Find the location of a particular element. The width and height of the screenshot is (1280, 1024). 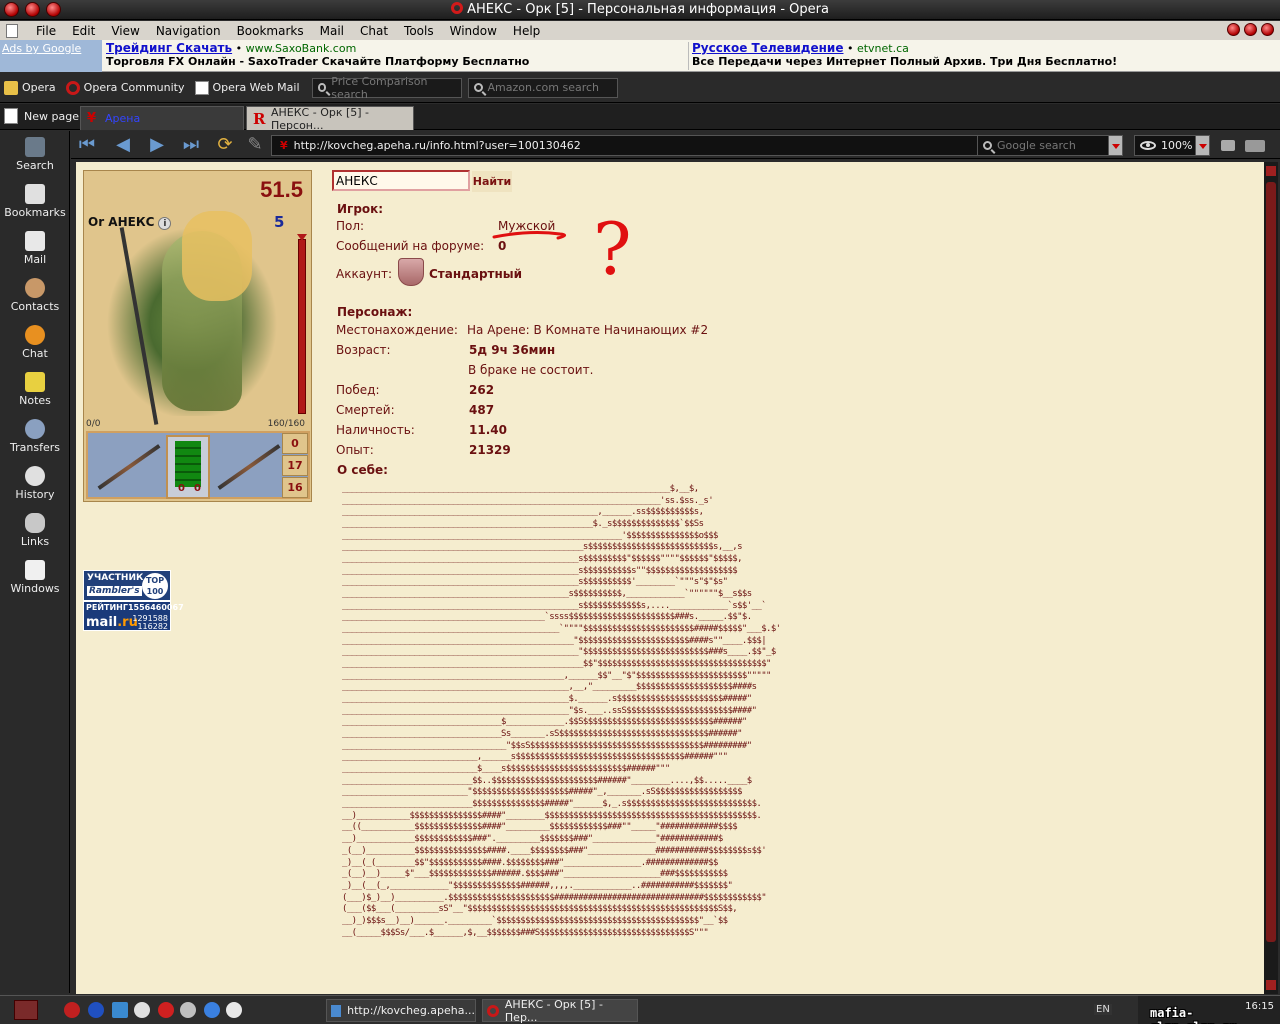

side-value-1: 0 is located at coordinates (295, 443).